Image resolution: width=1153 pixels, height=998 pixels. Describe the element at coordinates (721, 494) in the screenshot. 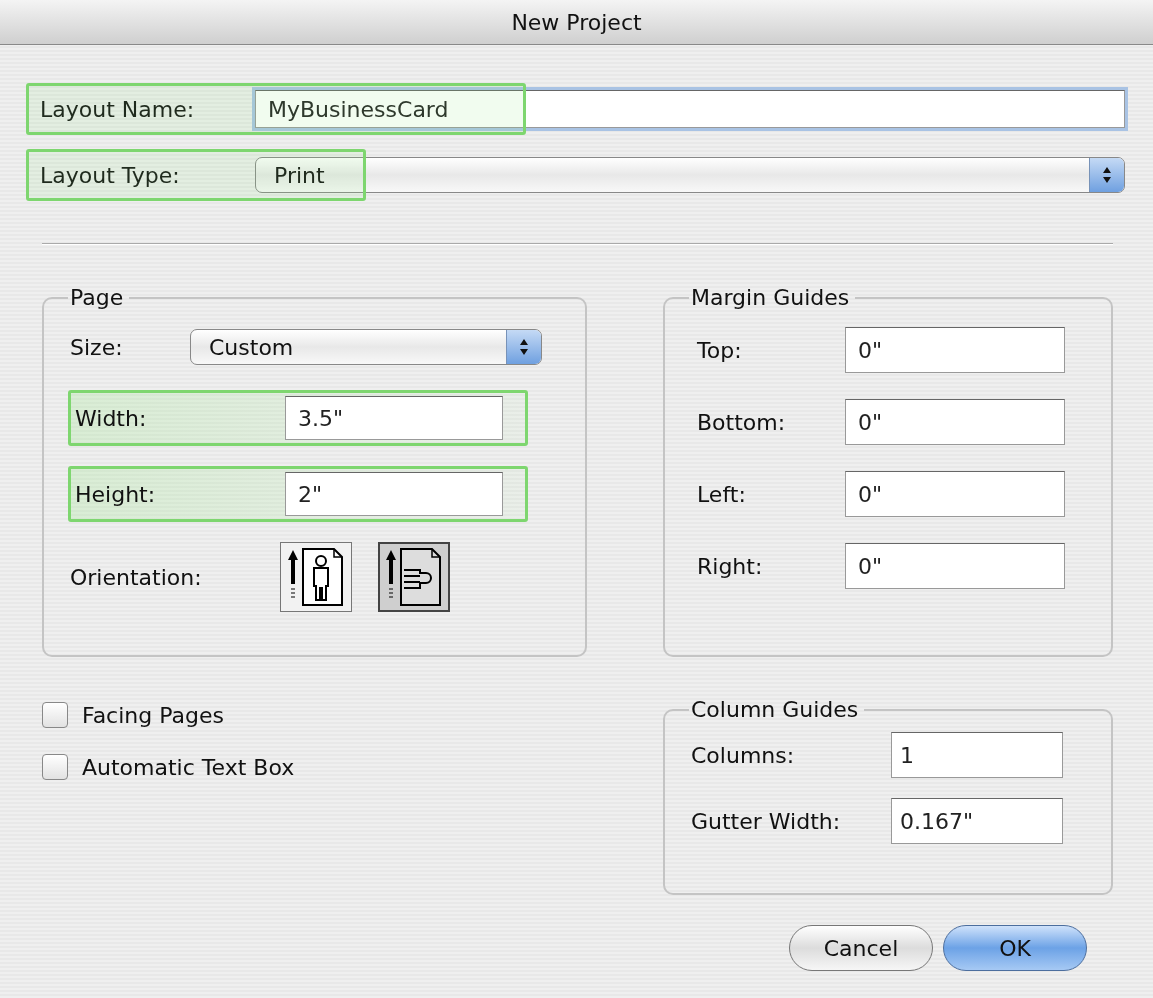

I see `field-label: Left:` at that location.